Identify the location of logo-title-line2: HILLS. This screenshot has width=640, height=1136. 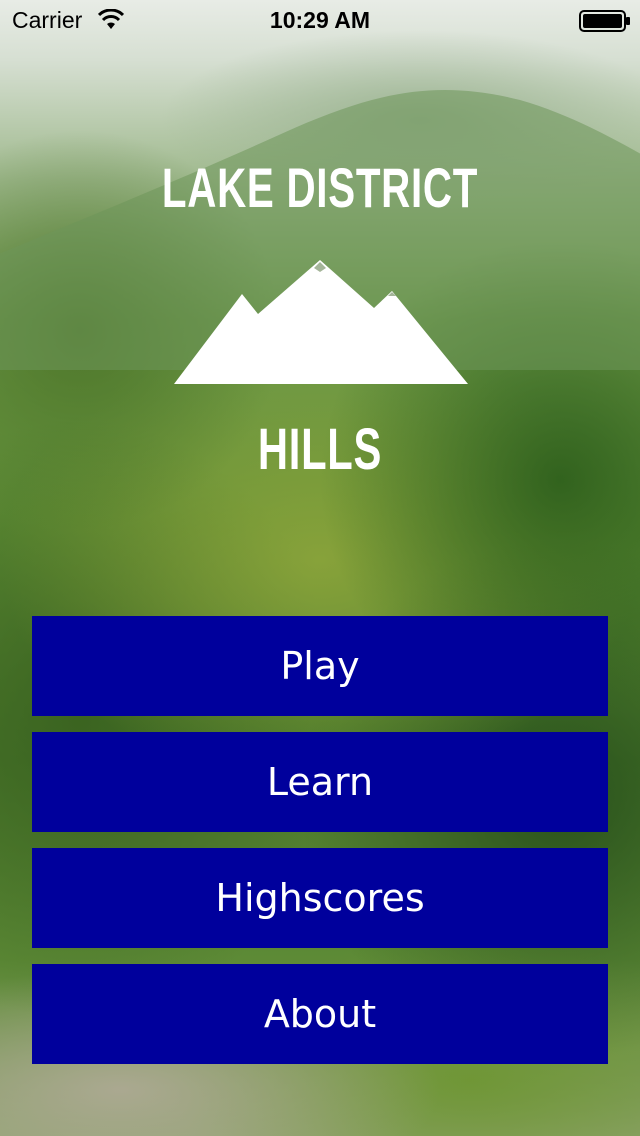
(320, 449).